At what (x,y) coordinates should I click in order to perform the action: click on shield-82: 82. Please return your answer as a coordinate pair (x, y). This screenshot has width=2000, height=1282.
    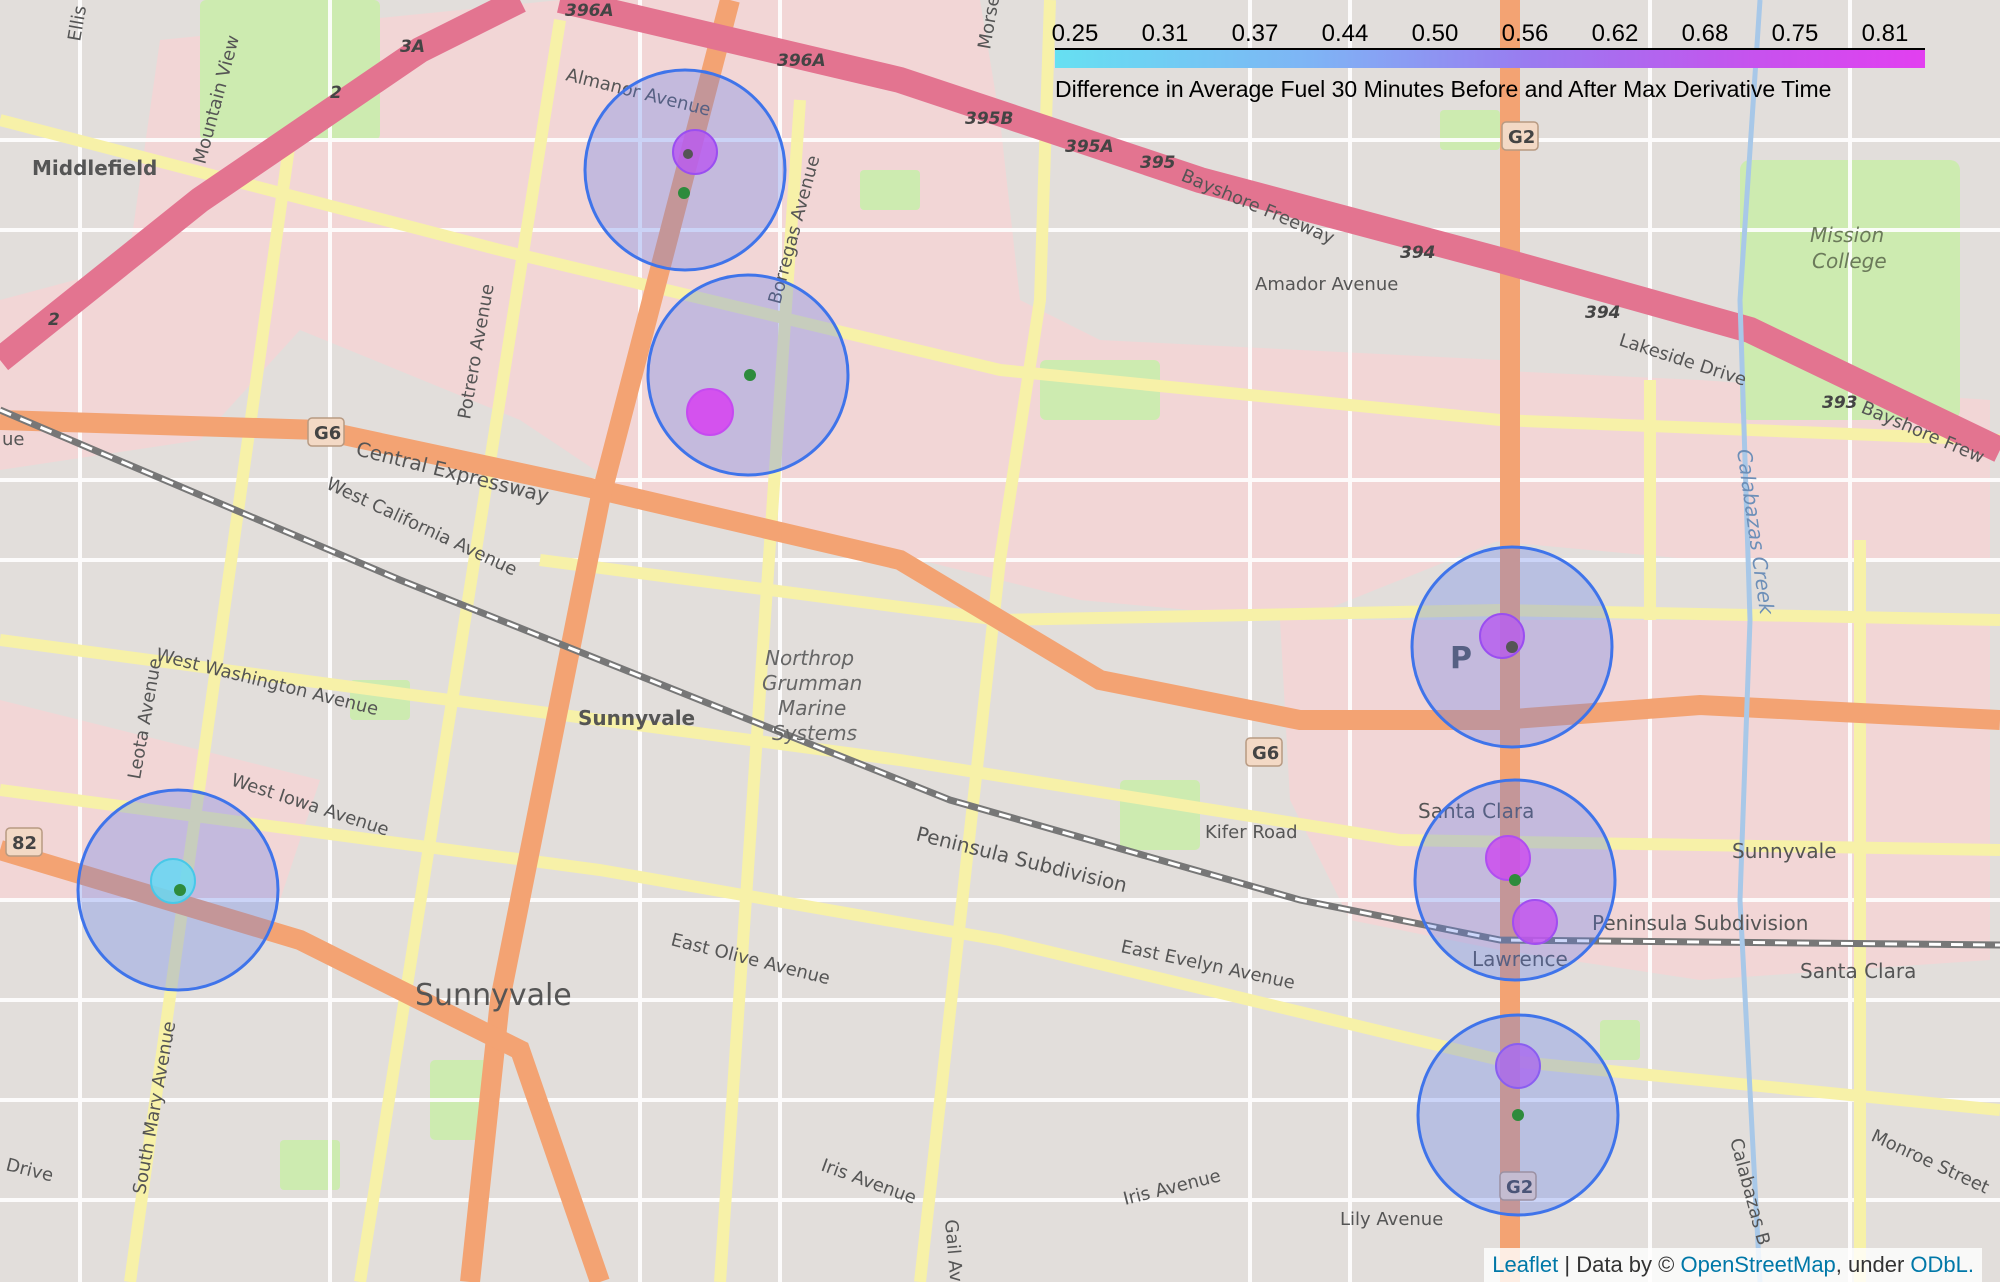
    Looking at the image, I should click on (24, 842).